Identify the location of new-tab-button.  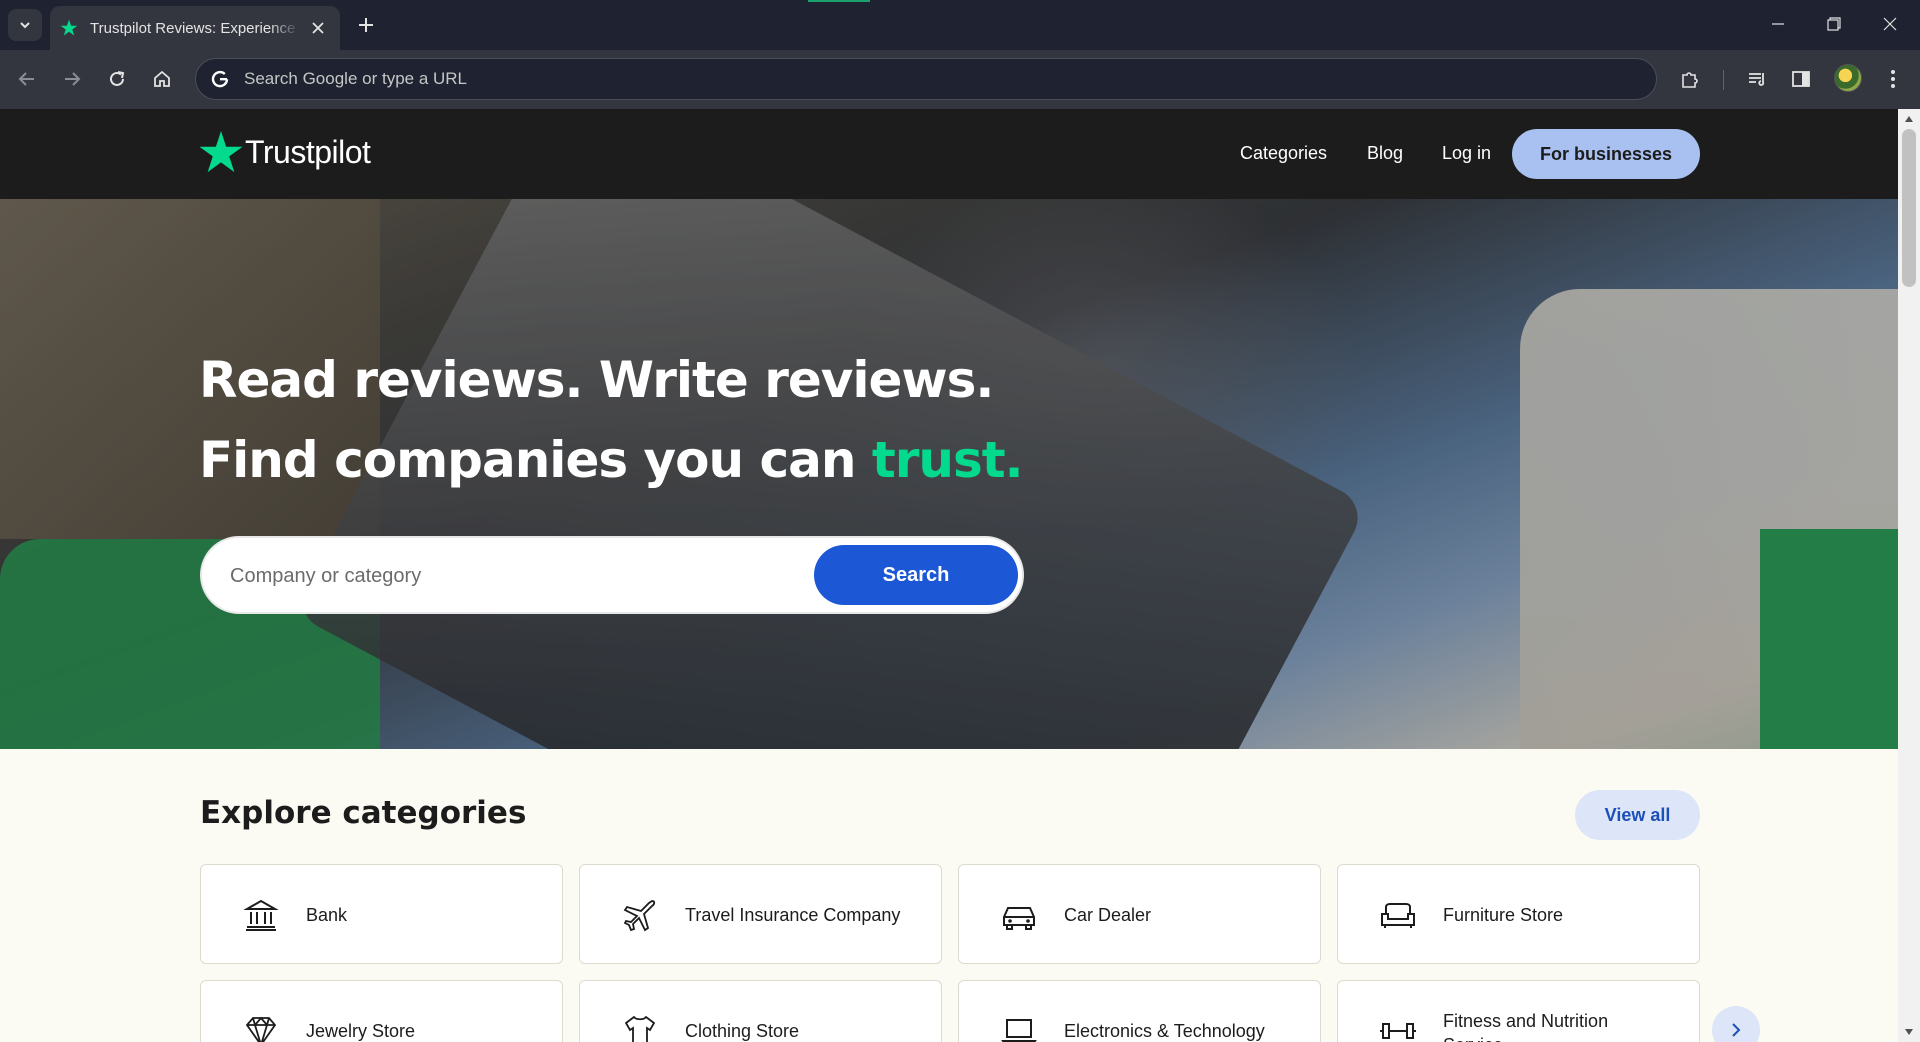
(366, 25).